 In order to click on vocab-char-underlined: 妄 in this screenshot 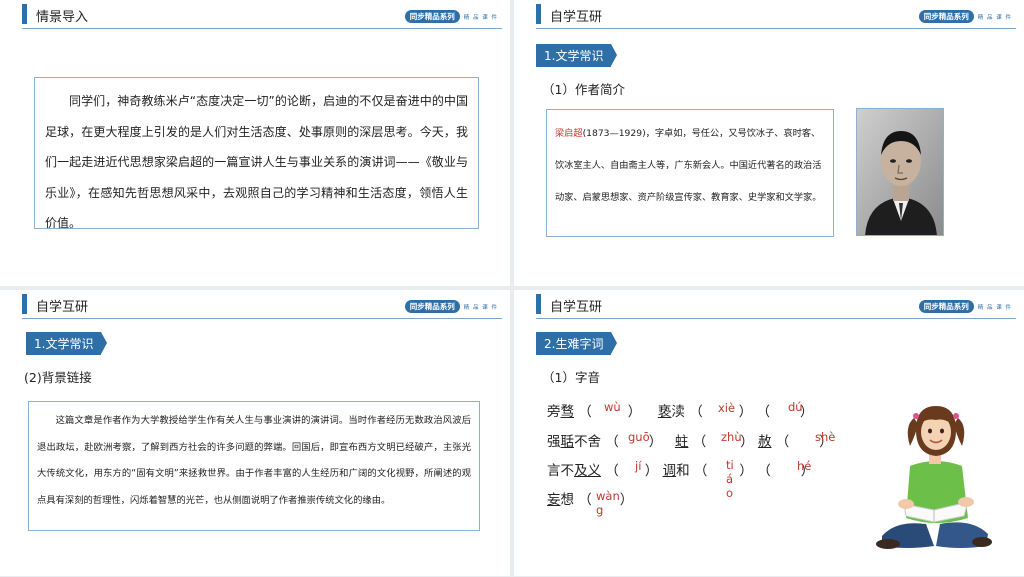, I will do `click(554, 500)`.